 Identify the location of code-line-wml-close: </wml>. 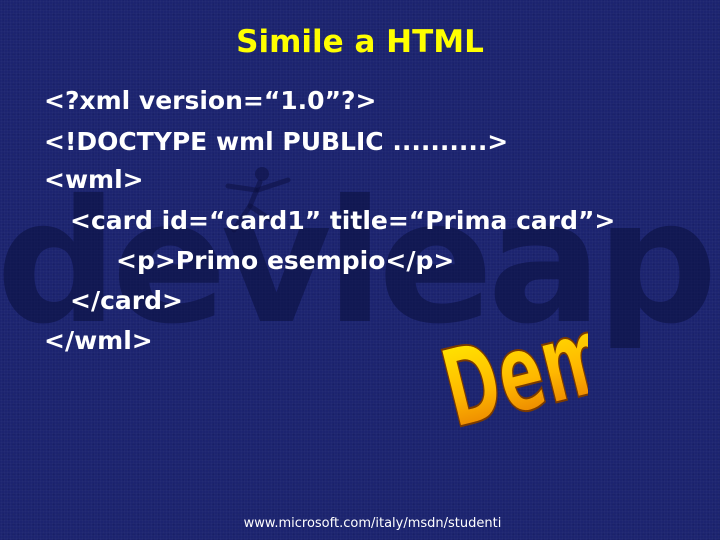
(98, 340).